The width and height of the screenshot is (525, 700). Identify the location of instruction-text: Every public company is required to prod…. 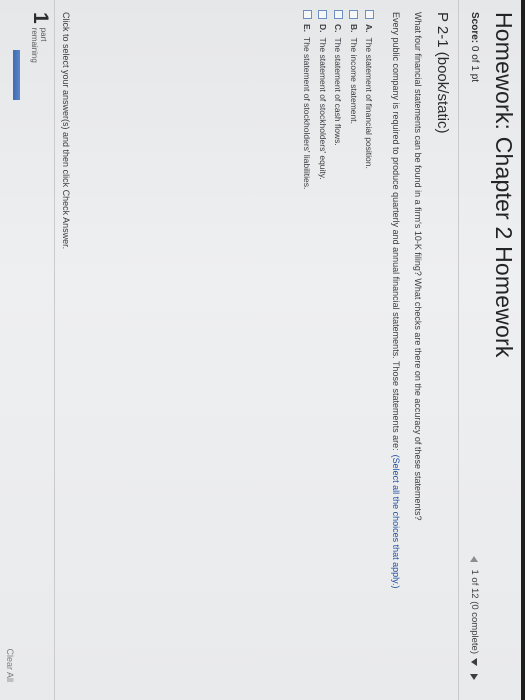
(396, 231).